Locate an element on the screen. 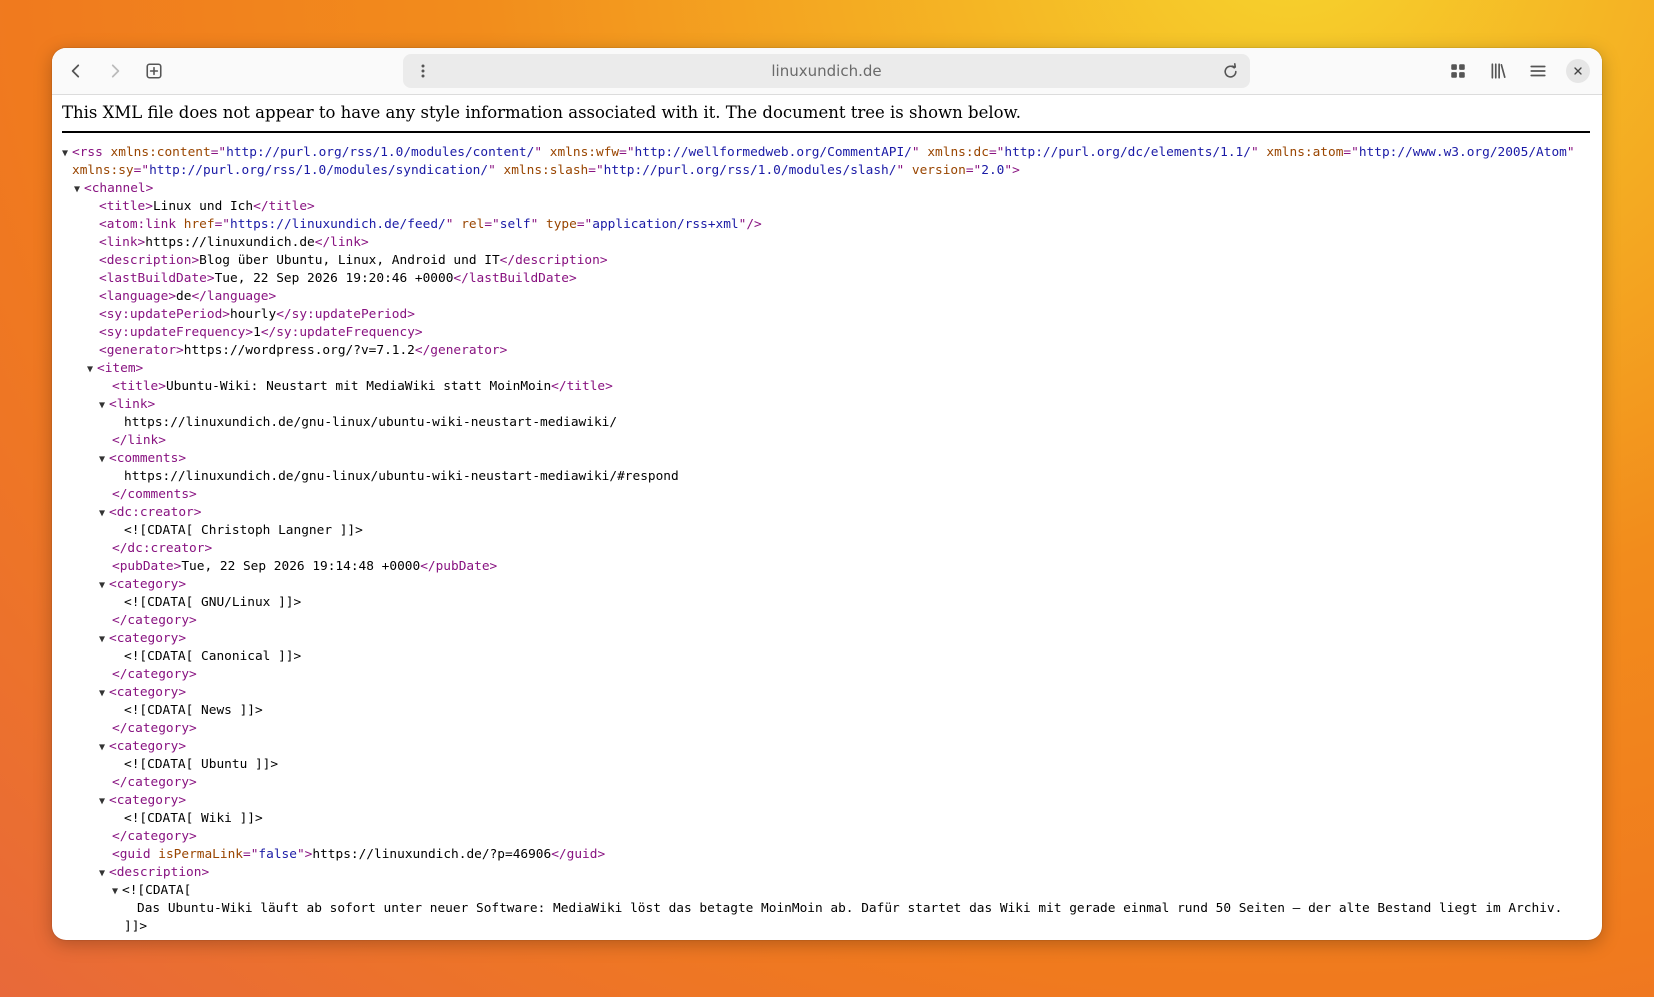  channel-open-line: ▼ <channel> is located at coordinates (827, 189).